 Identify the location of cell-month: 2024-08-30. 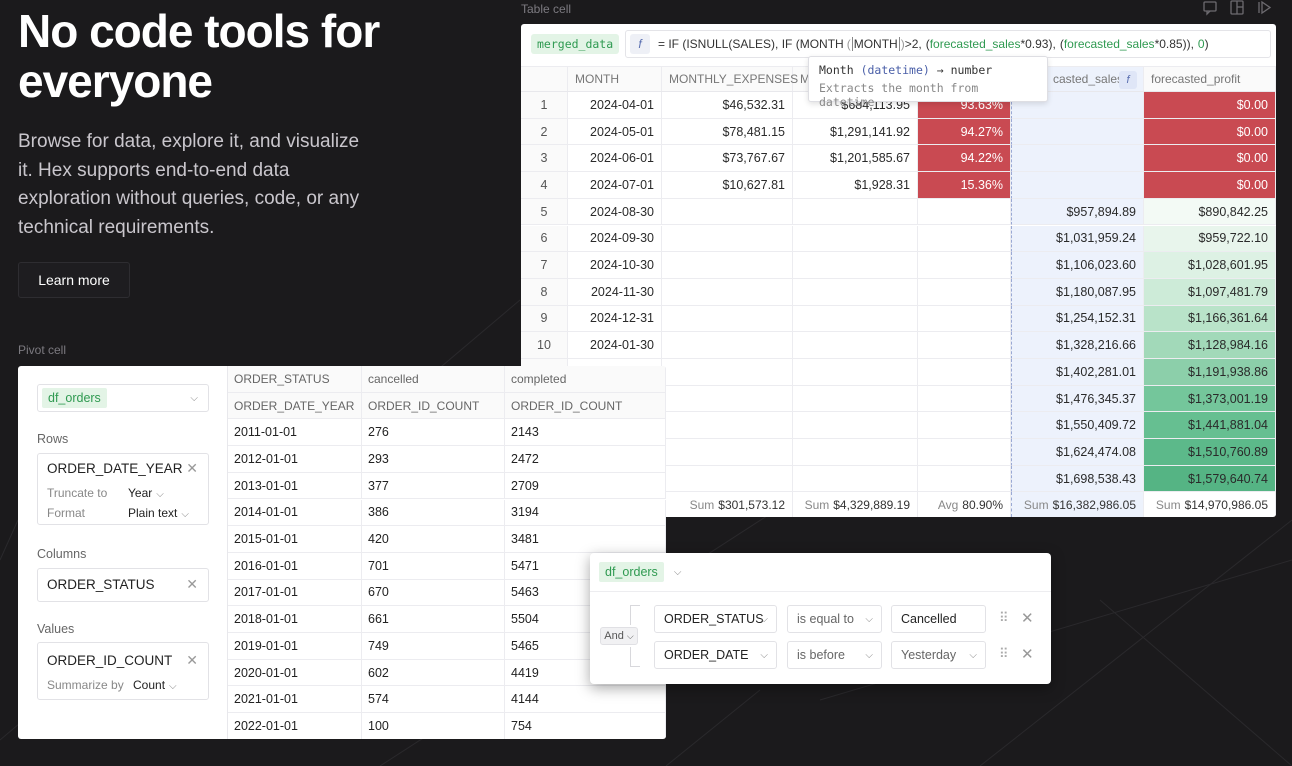
(615, 212).